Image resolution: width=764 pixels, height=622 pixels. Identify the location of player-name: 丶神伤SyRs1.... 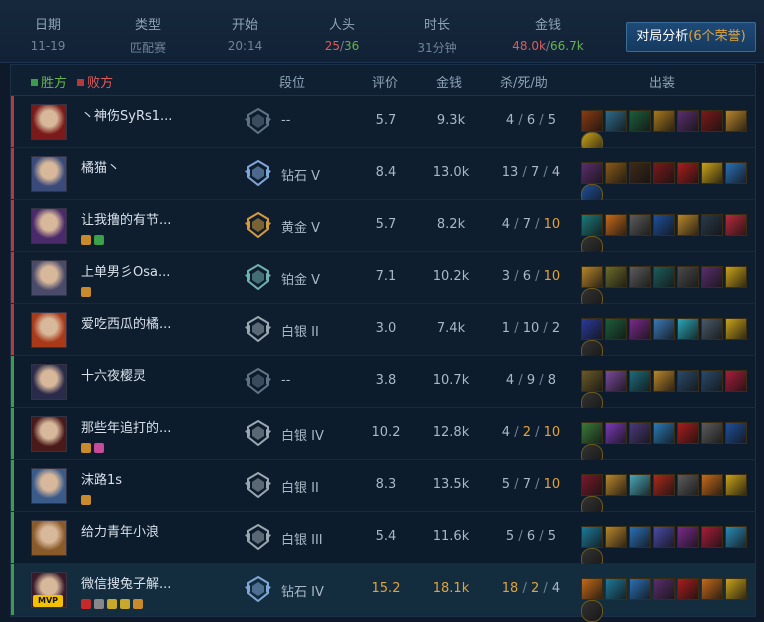
(126, 114).